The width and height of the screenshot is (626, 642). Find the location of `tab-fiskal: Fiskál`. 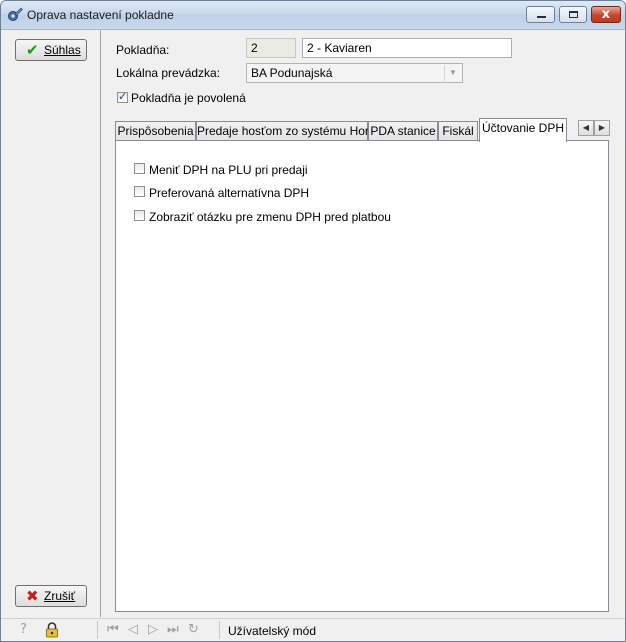

tab-fiskal: Fiskál is located at coordinates (458, 131).